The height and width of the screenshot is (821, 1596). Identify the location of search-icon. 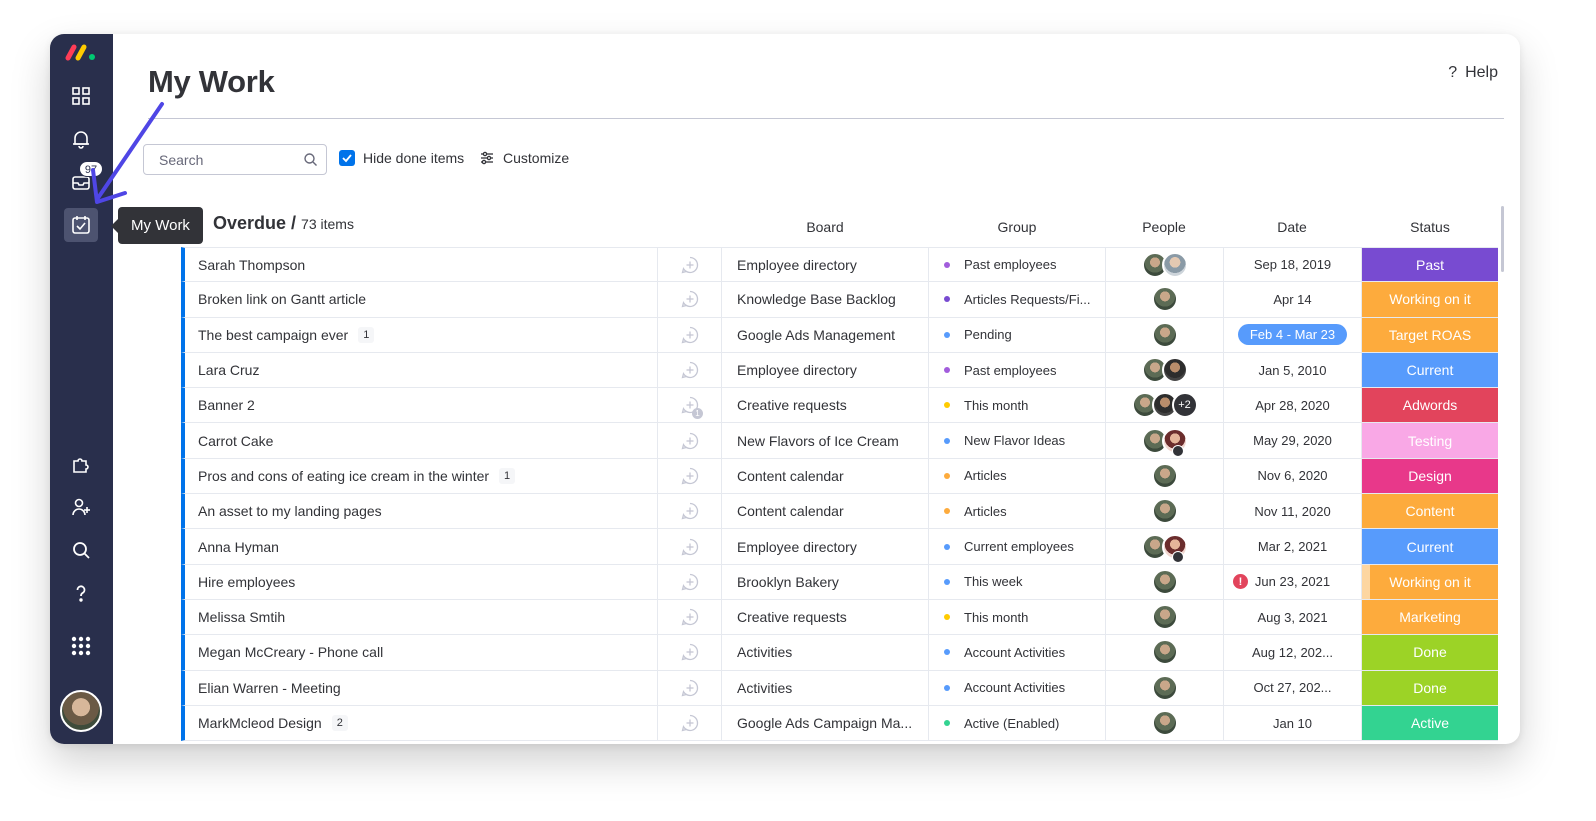
(81, 550).